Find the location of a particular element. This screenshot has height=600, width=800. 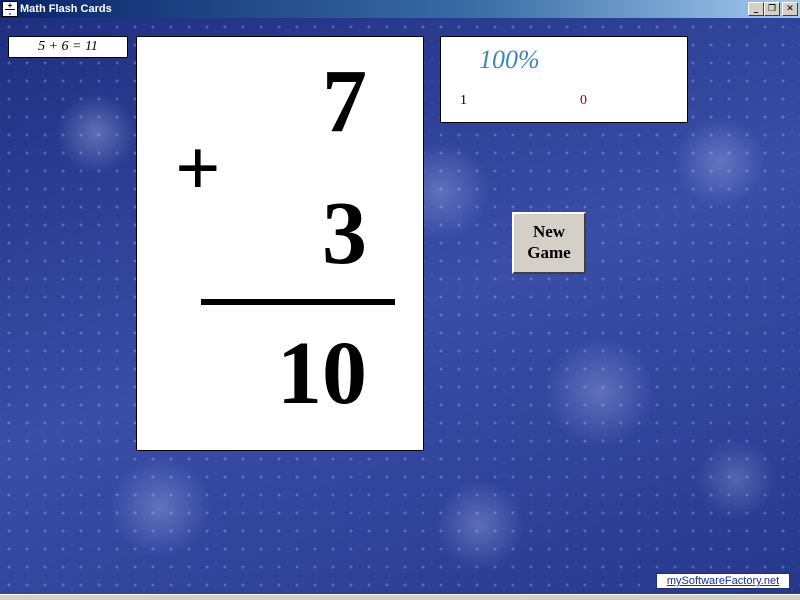

score-panel: 100% 1 0 is located at coordinates (564, 79).